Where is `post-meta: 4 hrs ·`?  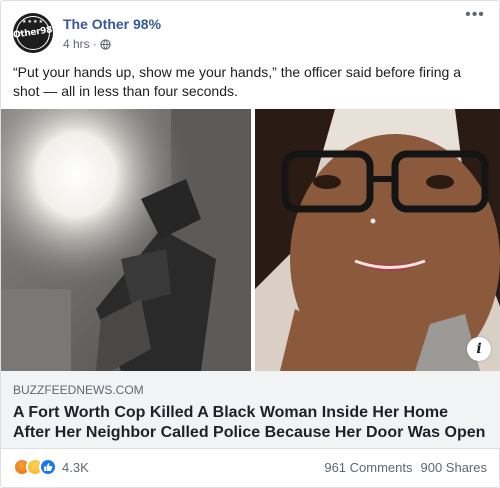
post-meta: 4 hrs · is located at coordinates (87, 44).